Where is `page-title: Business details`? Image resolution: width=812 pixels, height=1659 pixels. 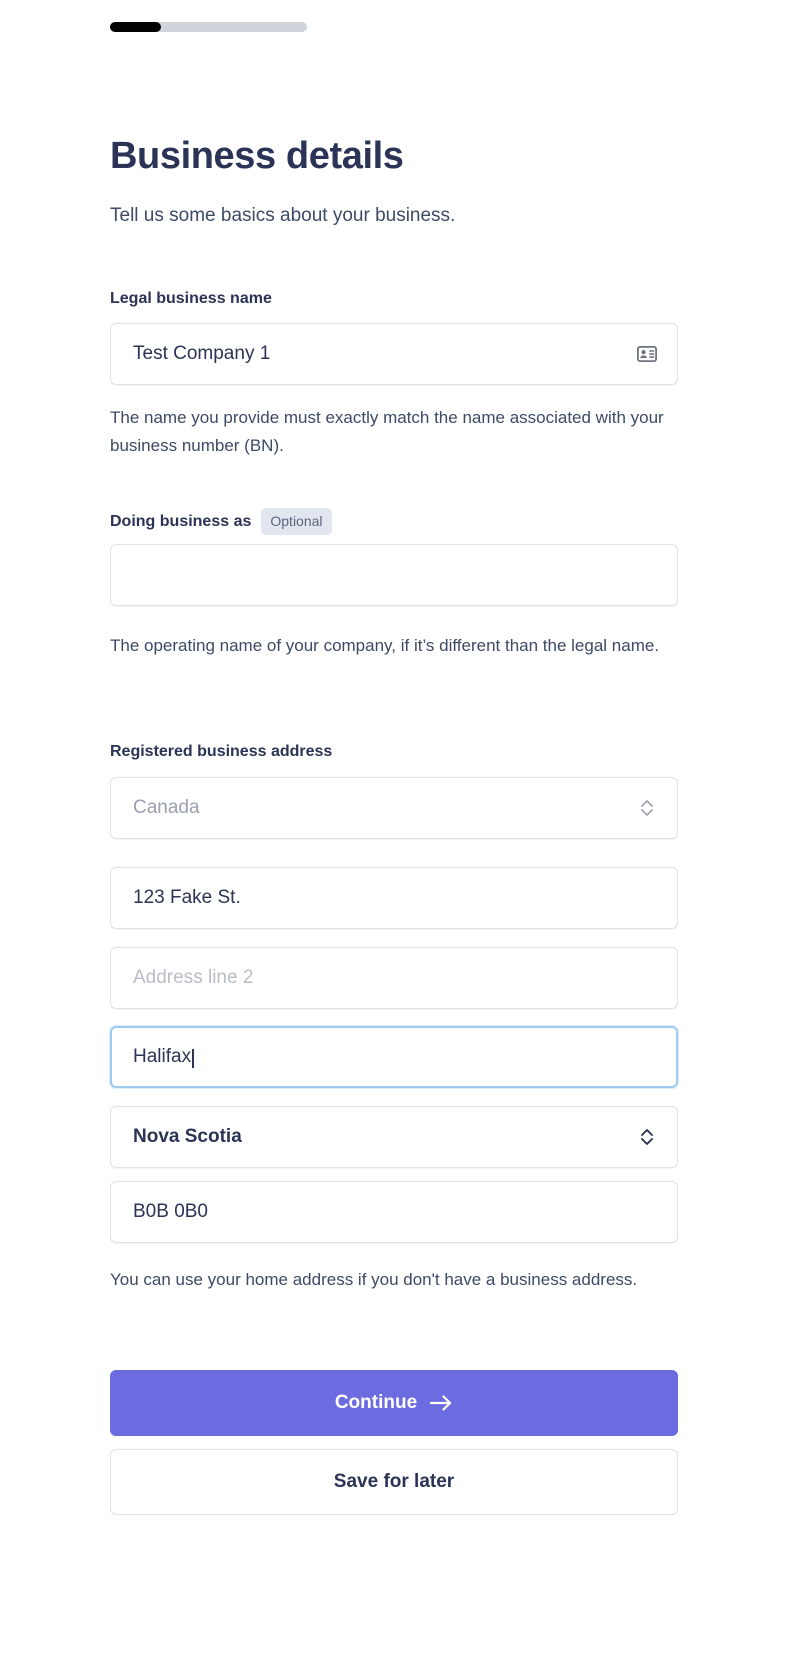
page-title: Business details is located at coordinates (257, 156).